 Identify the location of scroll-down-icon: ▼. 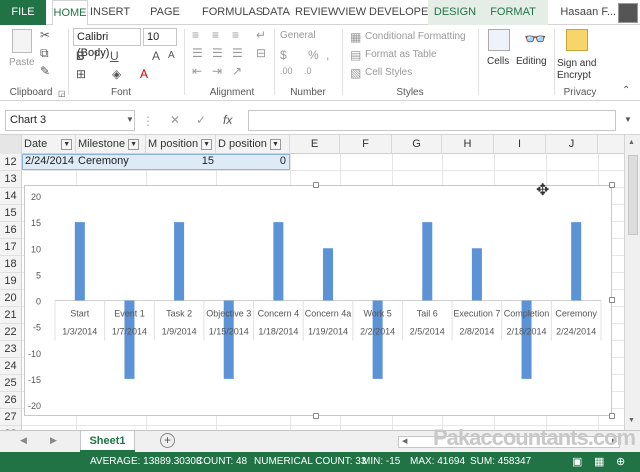
(631, 420).